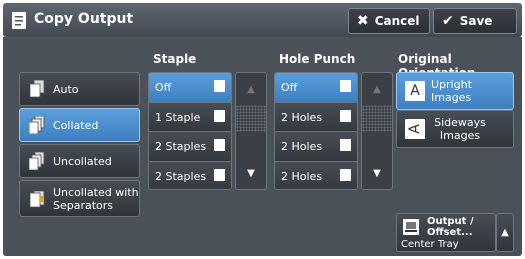  I want to click on staple-side-icon, so click(219, 145).